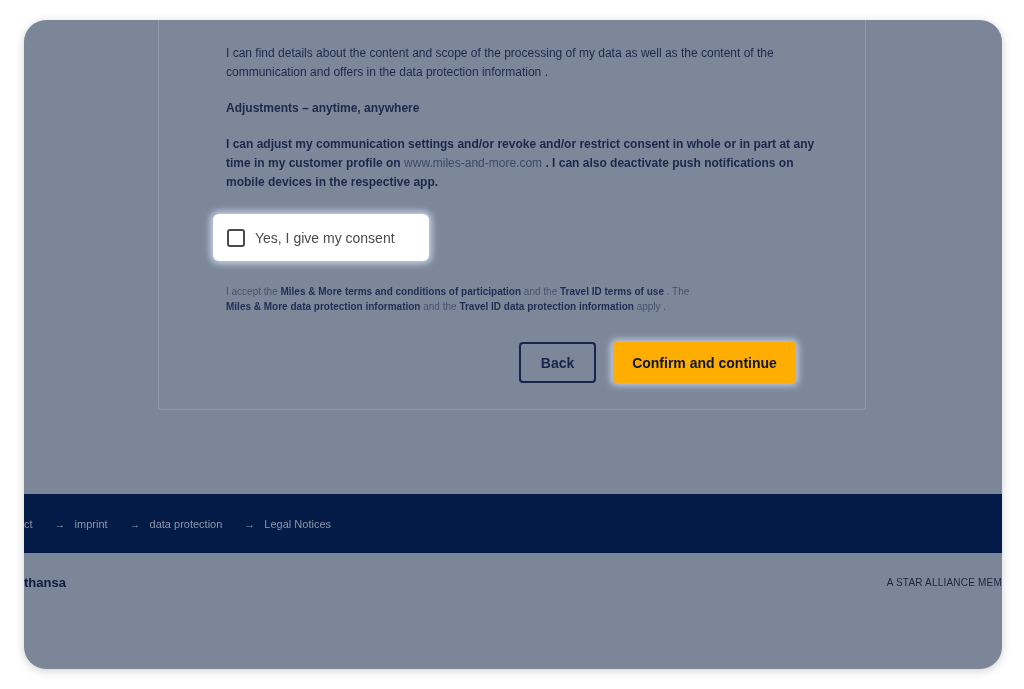 This screenshot has height=689, width=1024. Describe the element at coordinates (28, 523) in the screenshot. I see `footer-link: ct` at that location.